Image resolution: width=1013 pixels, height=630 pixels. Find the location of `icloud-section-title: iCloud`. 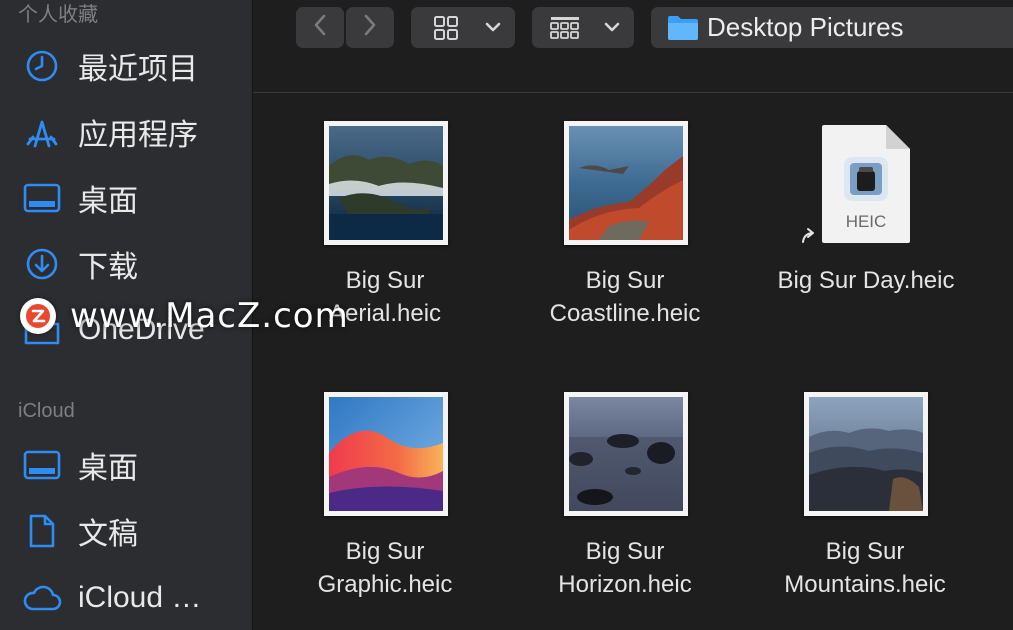

icloud-section-title: iCloud is located at coordinates (46, 411).